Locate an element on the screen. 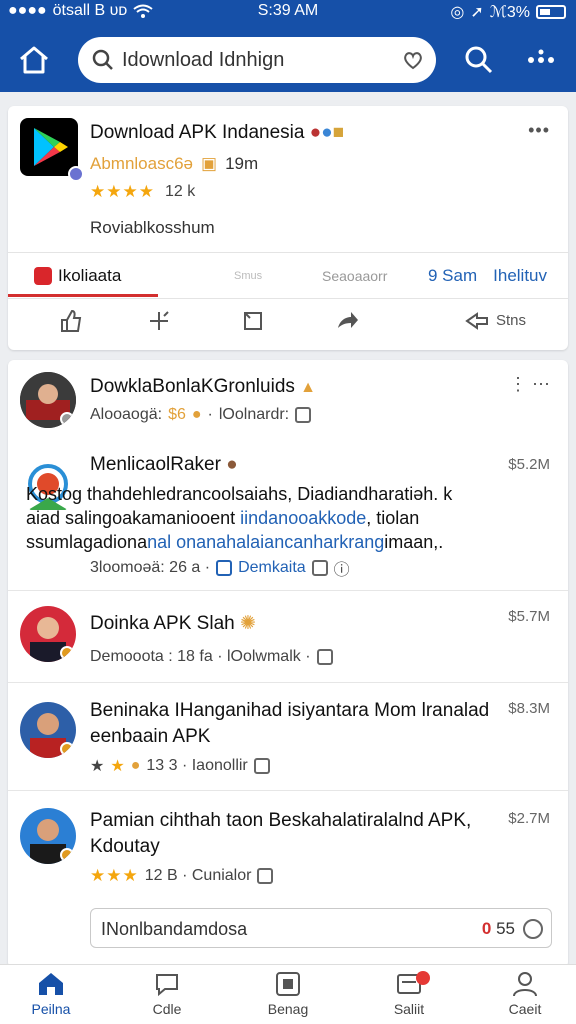  meta-text: Alooaogä: is located at coordinates (126, 414).